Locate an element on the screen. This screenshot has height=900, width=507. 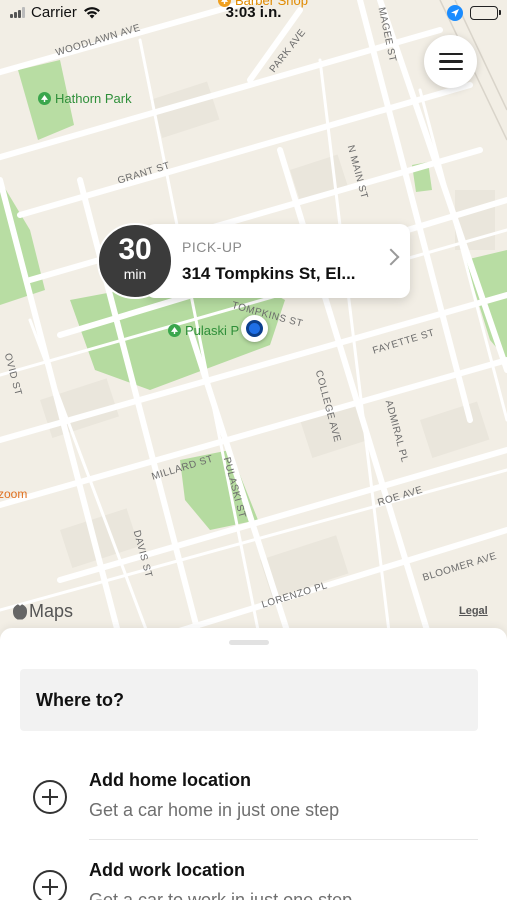
apple-icon is located at coordinates (20, 612).